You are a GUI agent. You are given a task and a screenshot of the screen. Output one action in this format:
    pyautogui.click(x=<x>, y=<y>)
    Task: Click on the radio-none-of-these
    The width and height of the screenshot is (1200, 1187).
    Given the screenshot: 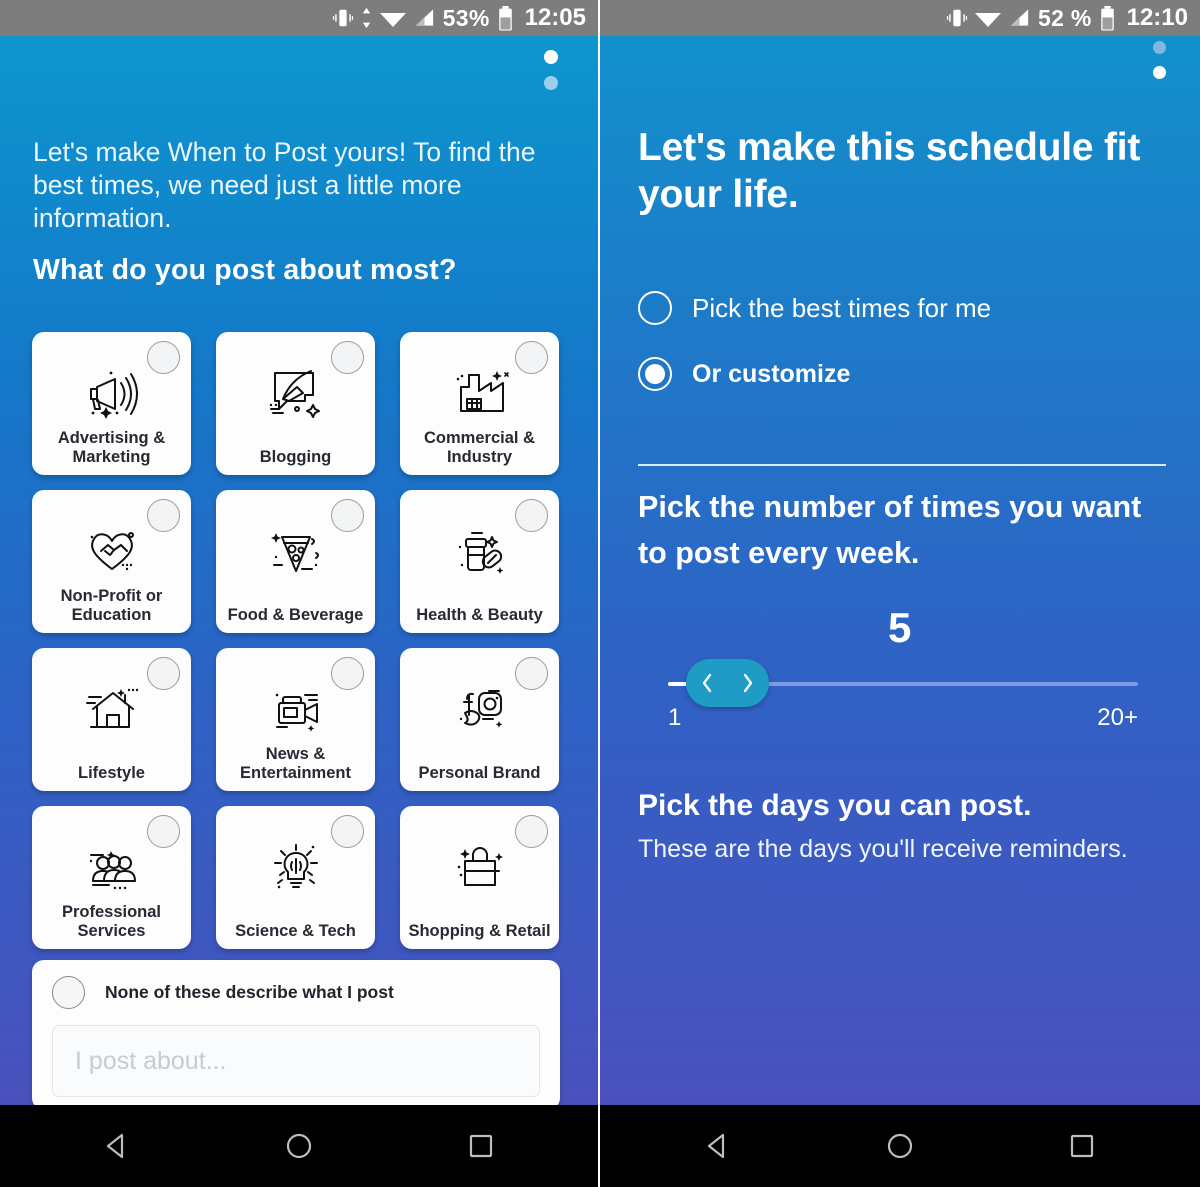 What is the action you would take?
    pyautogui.click(x=68, y=992)
    